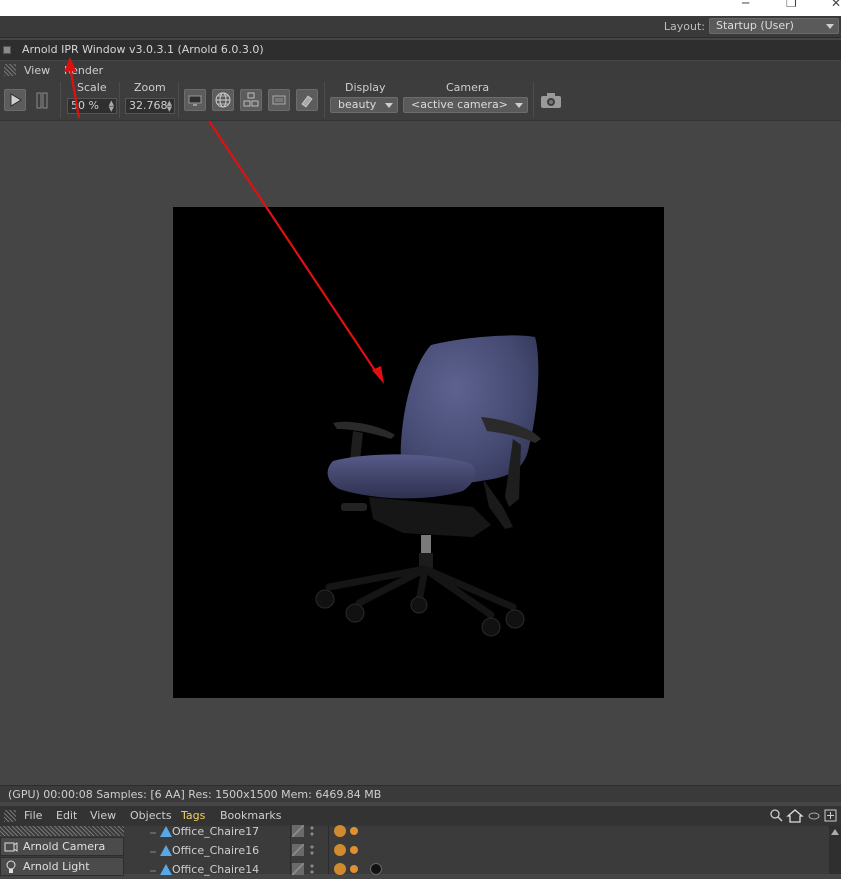 This screenshot has width=841, height=879. I want to click on link-icon, so click(814, 816).